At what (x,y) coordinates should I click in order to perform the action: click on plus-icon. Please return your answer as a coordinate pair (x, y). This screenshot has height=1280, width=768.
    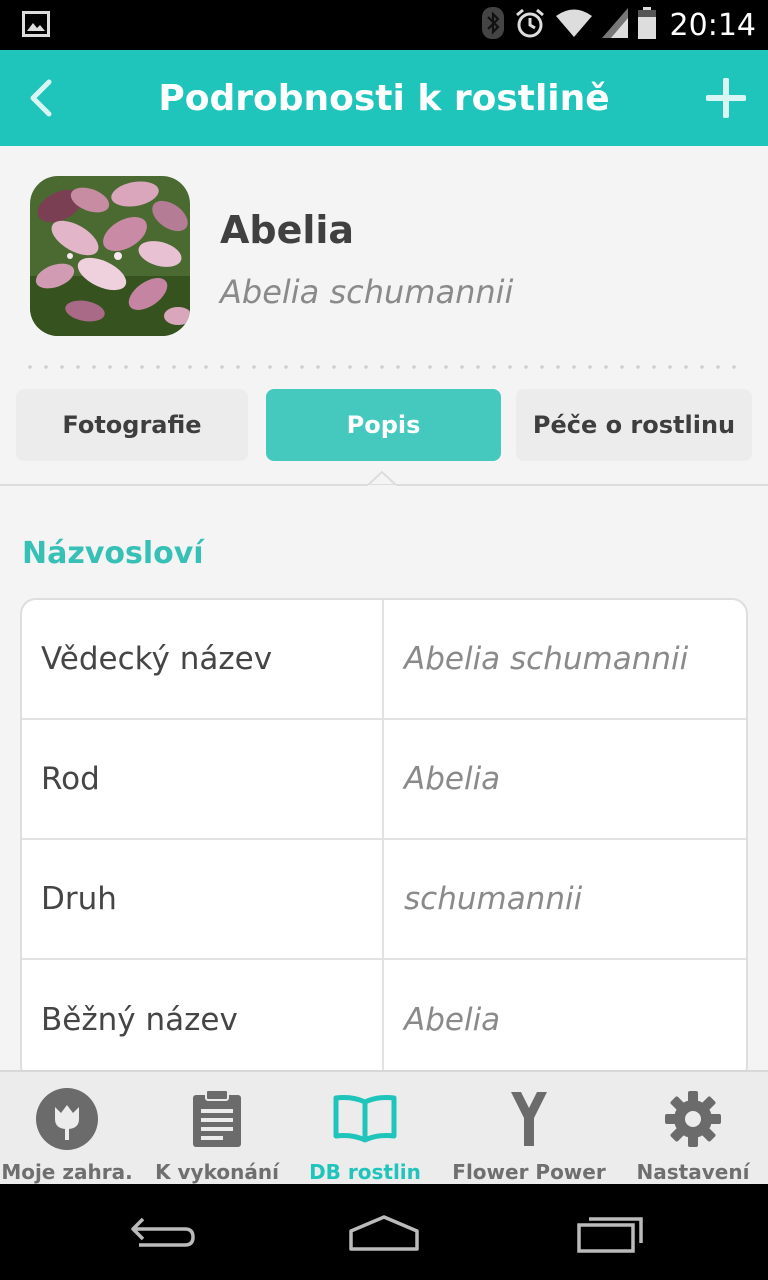
    Looking at the image, I should click on (726, 98).